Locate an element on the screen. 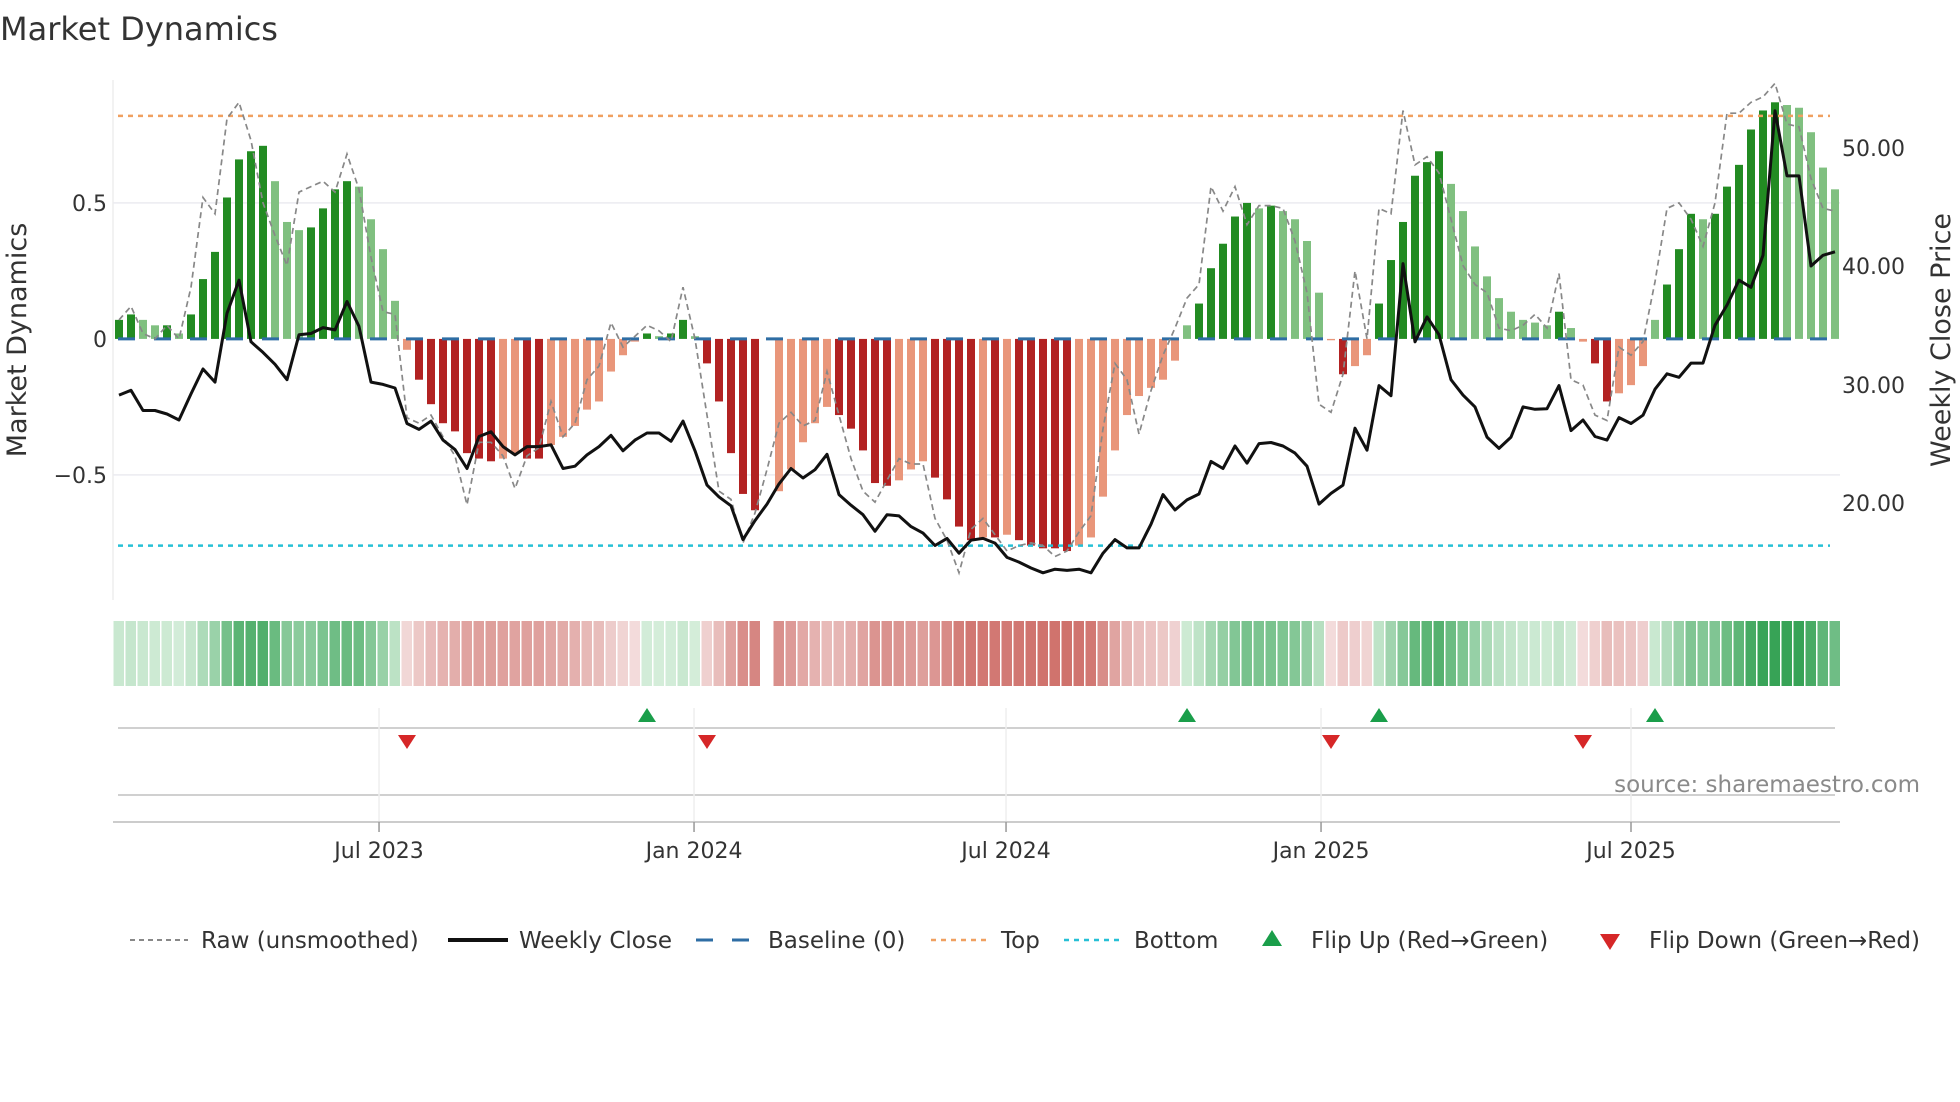 The height and width of the screenshot is (1102, 1960). right-tick-label: 20.00 is located at coordinates (1873, 504).